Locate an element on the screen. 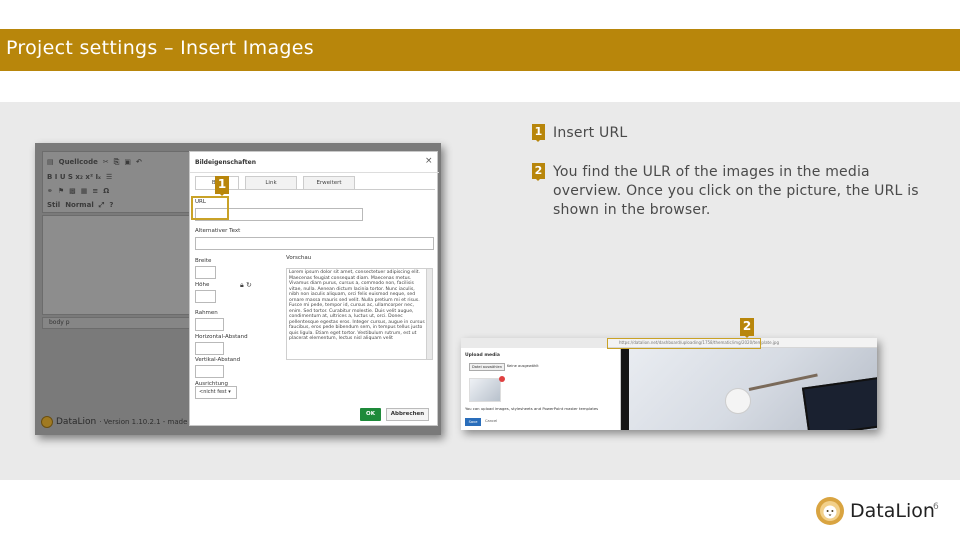 The image size is (960, 540). title-bar: Project settings – Insert Images is located at coordinates (480, 50).